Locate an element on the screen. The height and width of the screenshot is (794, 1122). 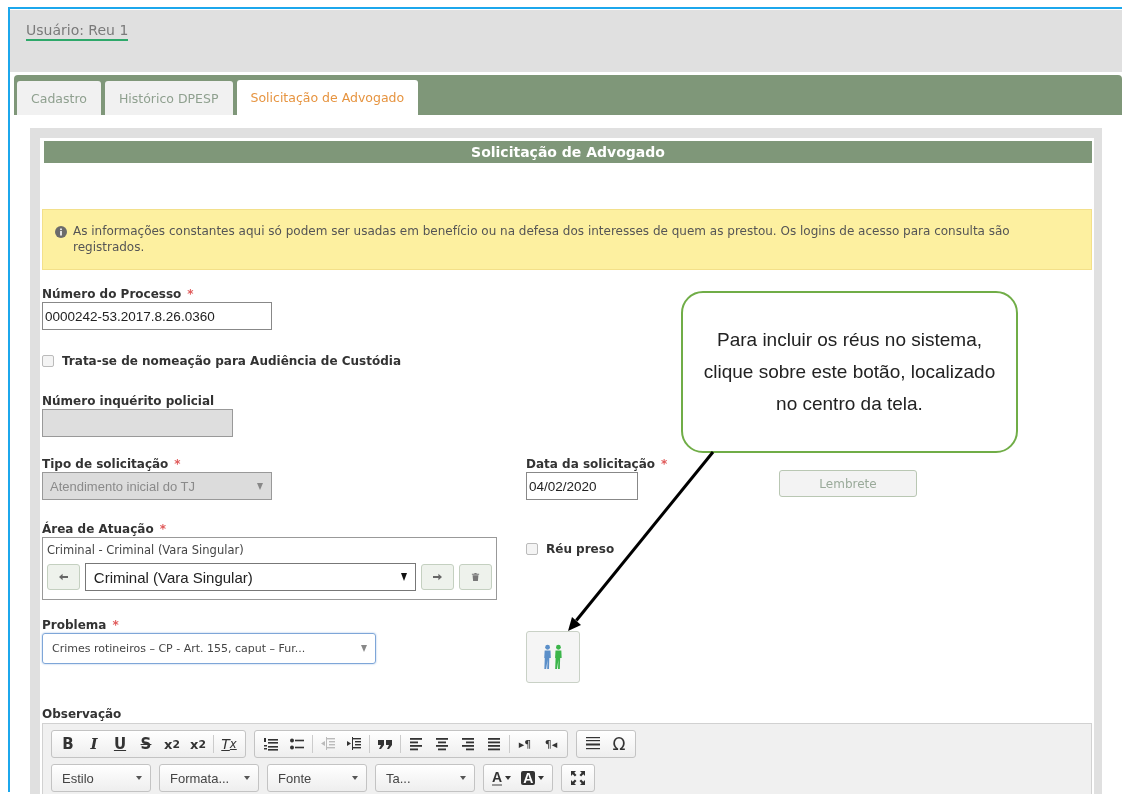
field-label: Observação is located at coordinates (82, 714).